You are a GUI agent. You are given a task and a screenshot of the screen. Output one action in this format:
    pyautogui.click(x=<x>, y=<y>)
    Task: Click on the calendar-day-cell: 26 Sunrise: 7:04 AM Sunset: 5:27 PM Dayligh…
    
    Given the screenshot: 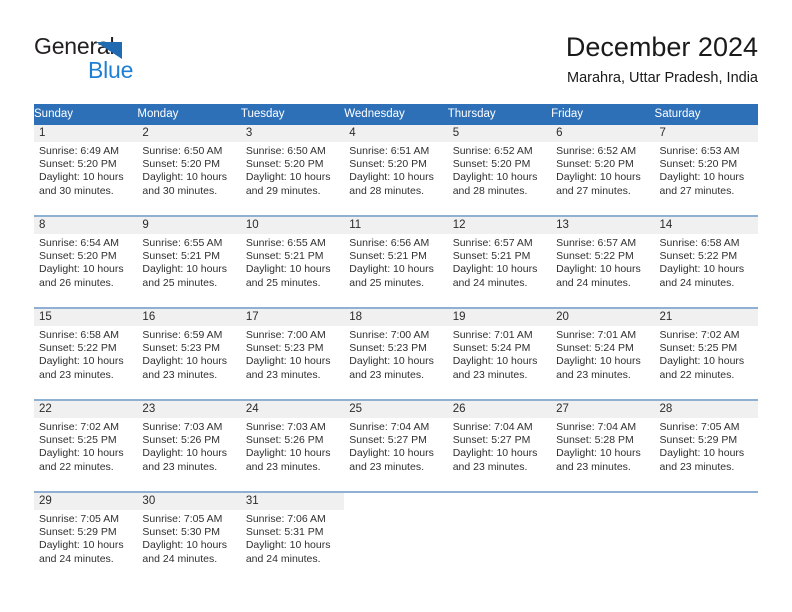 What is the action you would take?
    pyautogui.click(x=499, y=445)
    